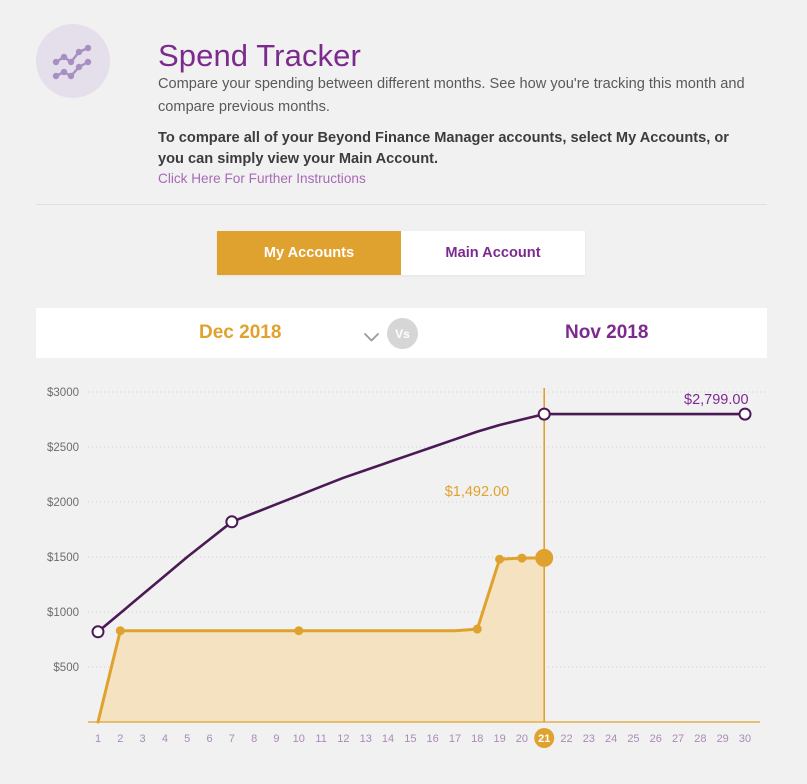 This screenshot has height=784, width=807. I want to click on x-axis-tick-label: 9, so click(276, 739).